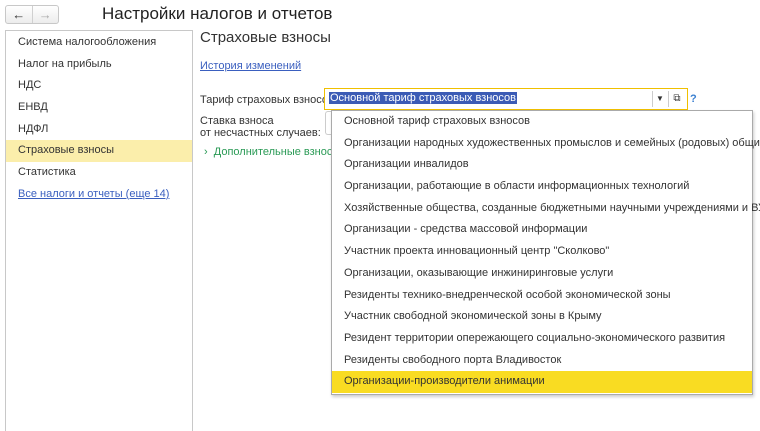 This screenshot has width=760, height=431. What do you see at coordinates (99, 173) in the screenshot?
I see `sidebar-item-statistics: Статистика` at bounding box center [99, 173].